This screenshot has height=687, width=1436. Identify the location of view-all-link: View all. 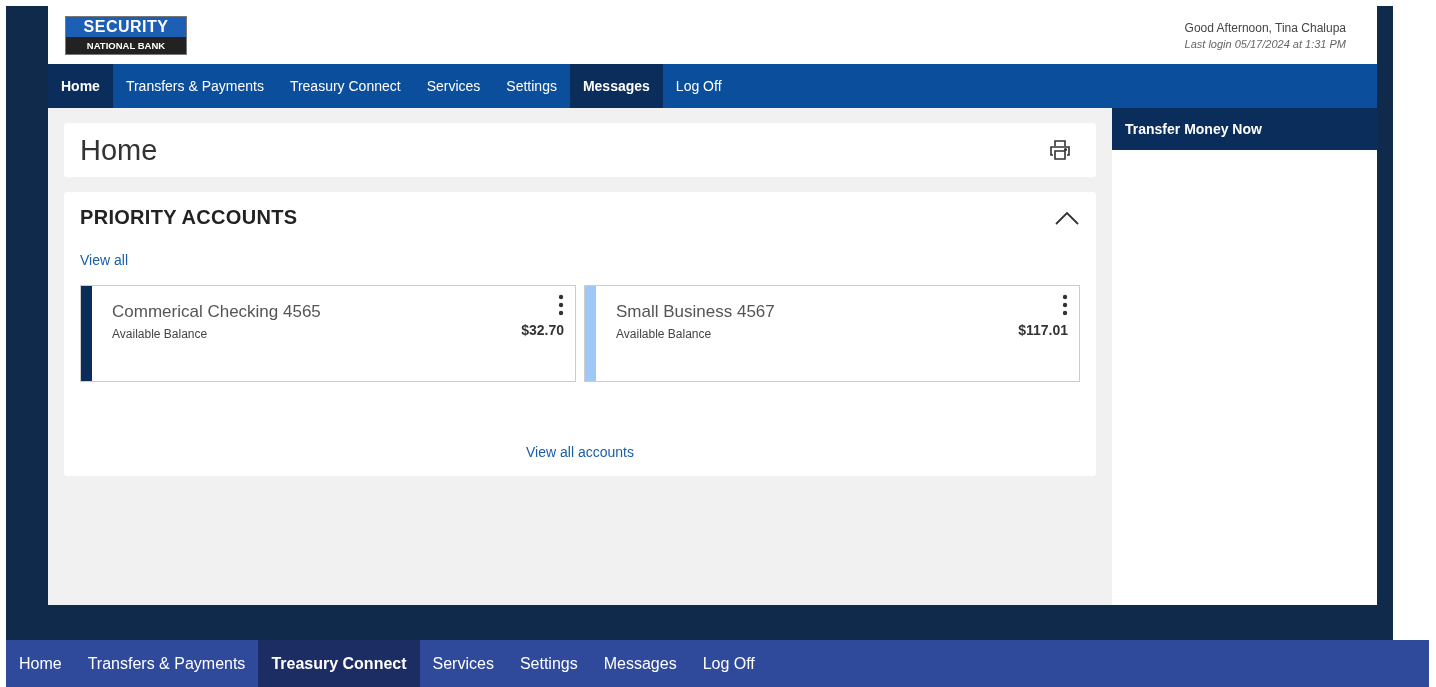
(104, 260).